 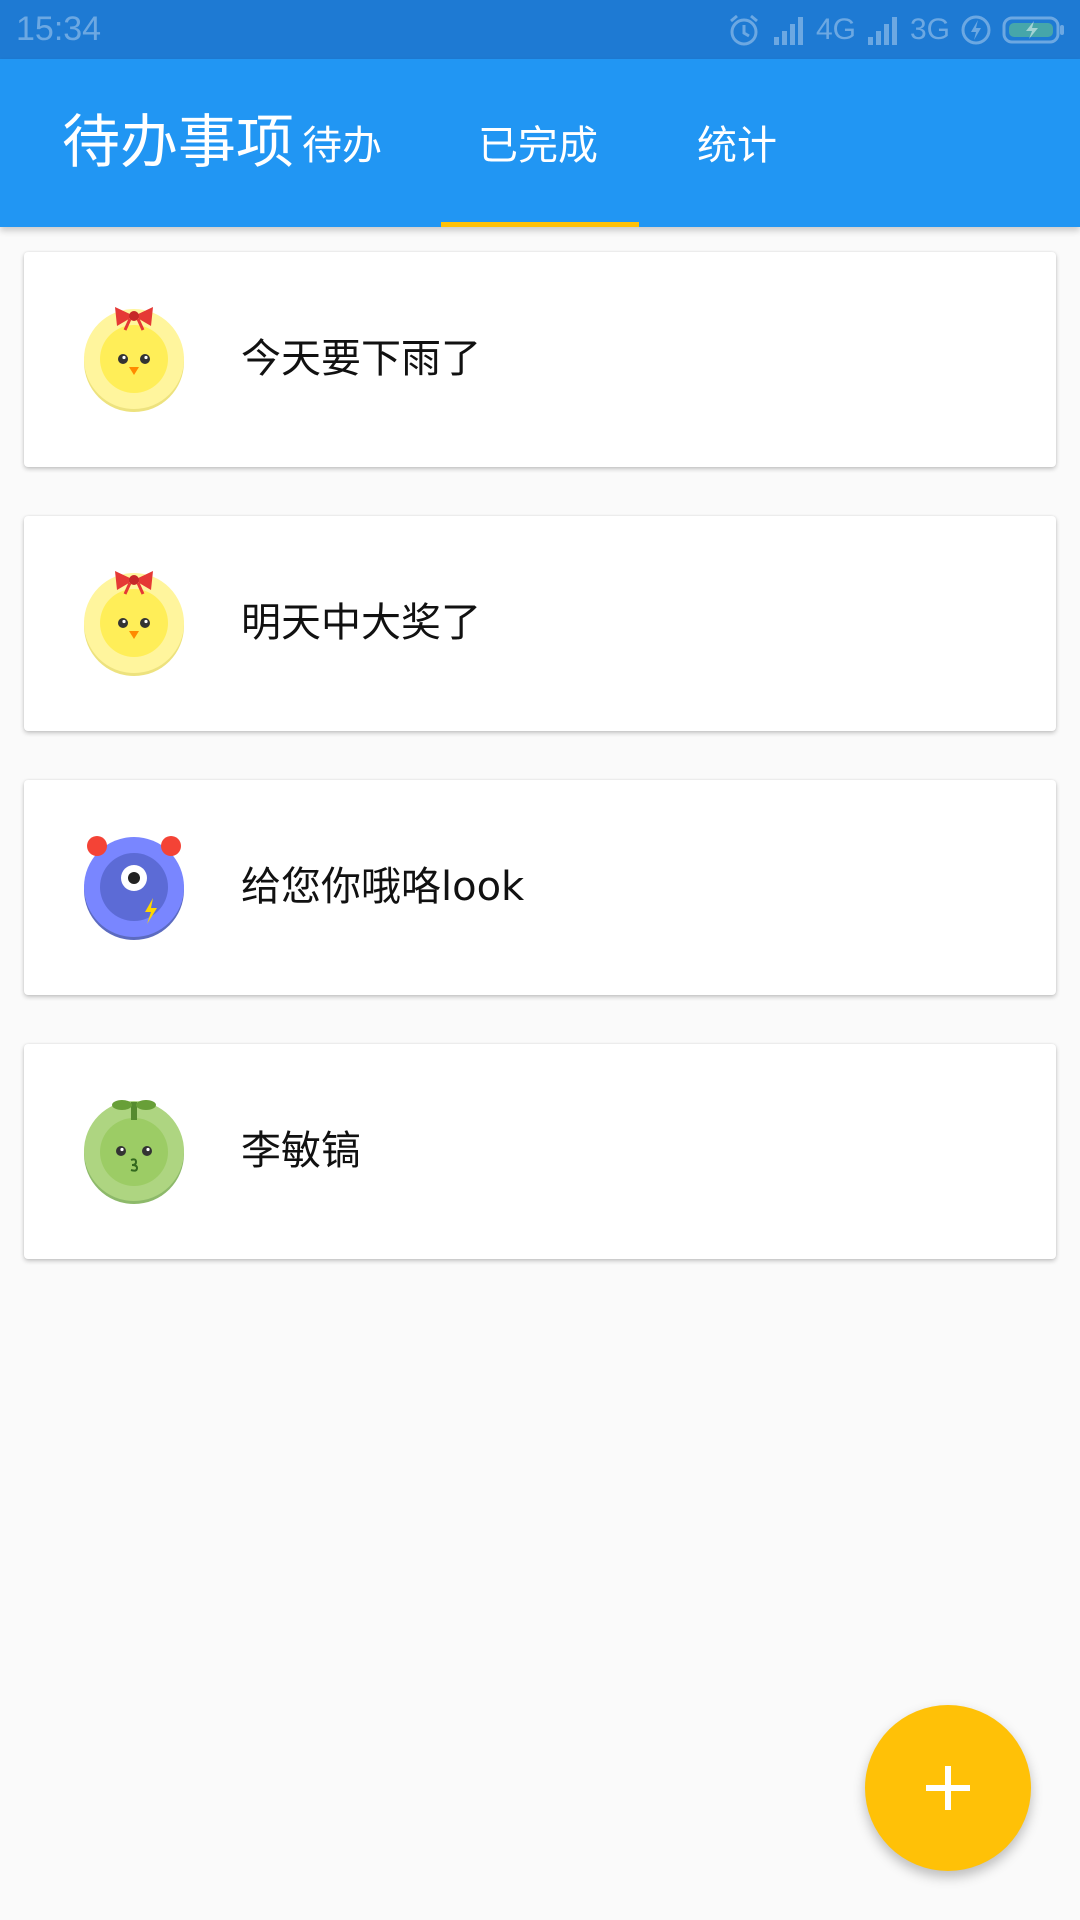 What do you see at coordinates (540, 29) in the screenshot?
I see `status-bar: 15:34 4G 3G` at bounding box center [540, 29].